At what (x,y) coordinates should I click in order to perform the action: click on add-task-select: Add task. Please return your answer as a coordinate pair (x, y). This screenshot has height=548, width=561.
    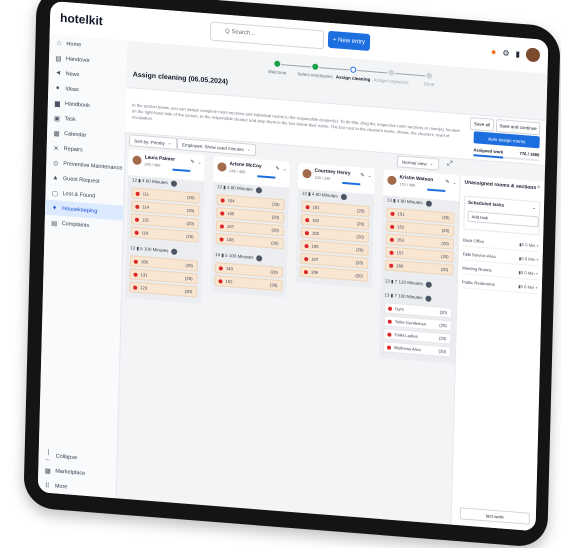
    Looking at the image, I should click on (503, 219).